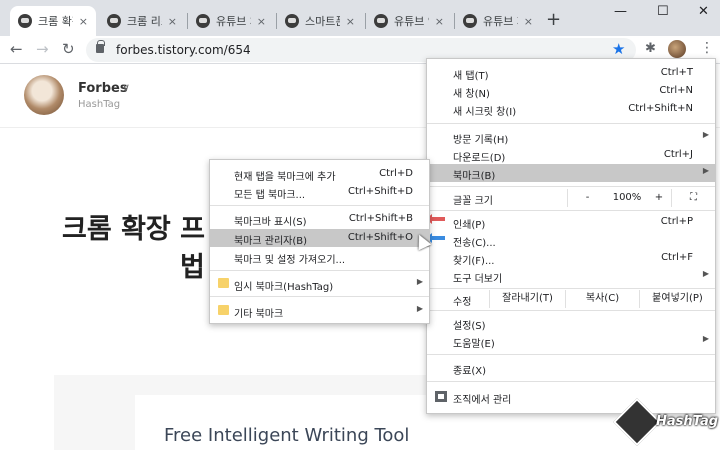  I want to click on submenu-item-label: 임시 북마크(HashTag), so click(284, 287).